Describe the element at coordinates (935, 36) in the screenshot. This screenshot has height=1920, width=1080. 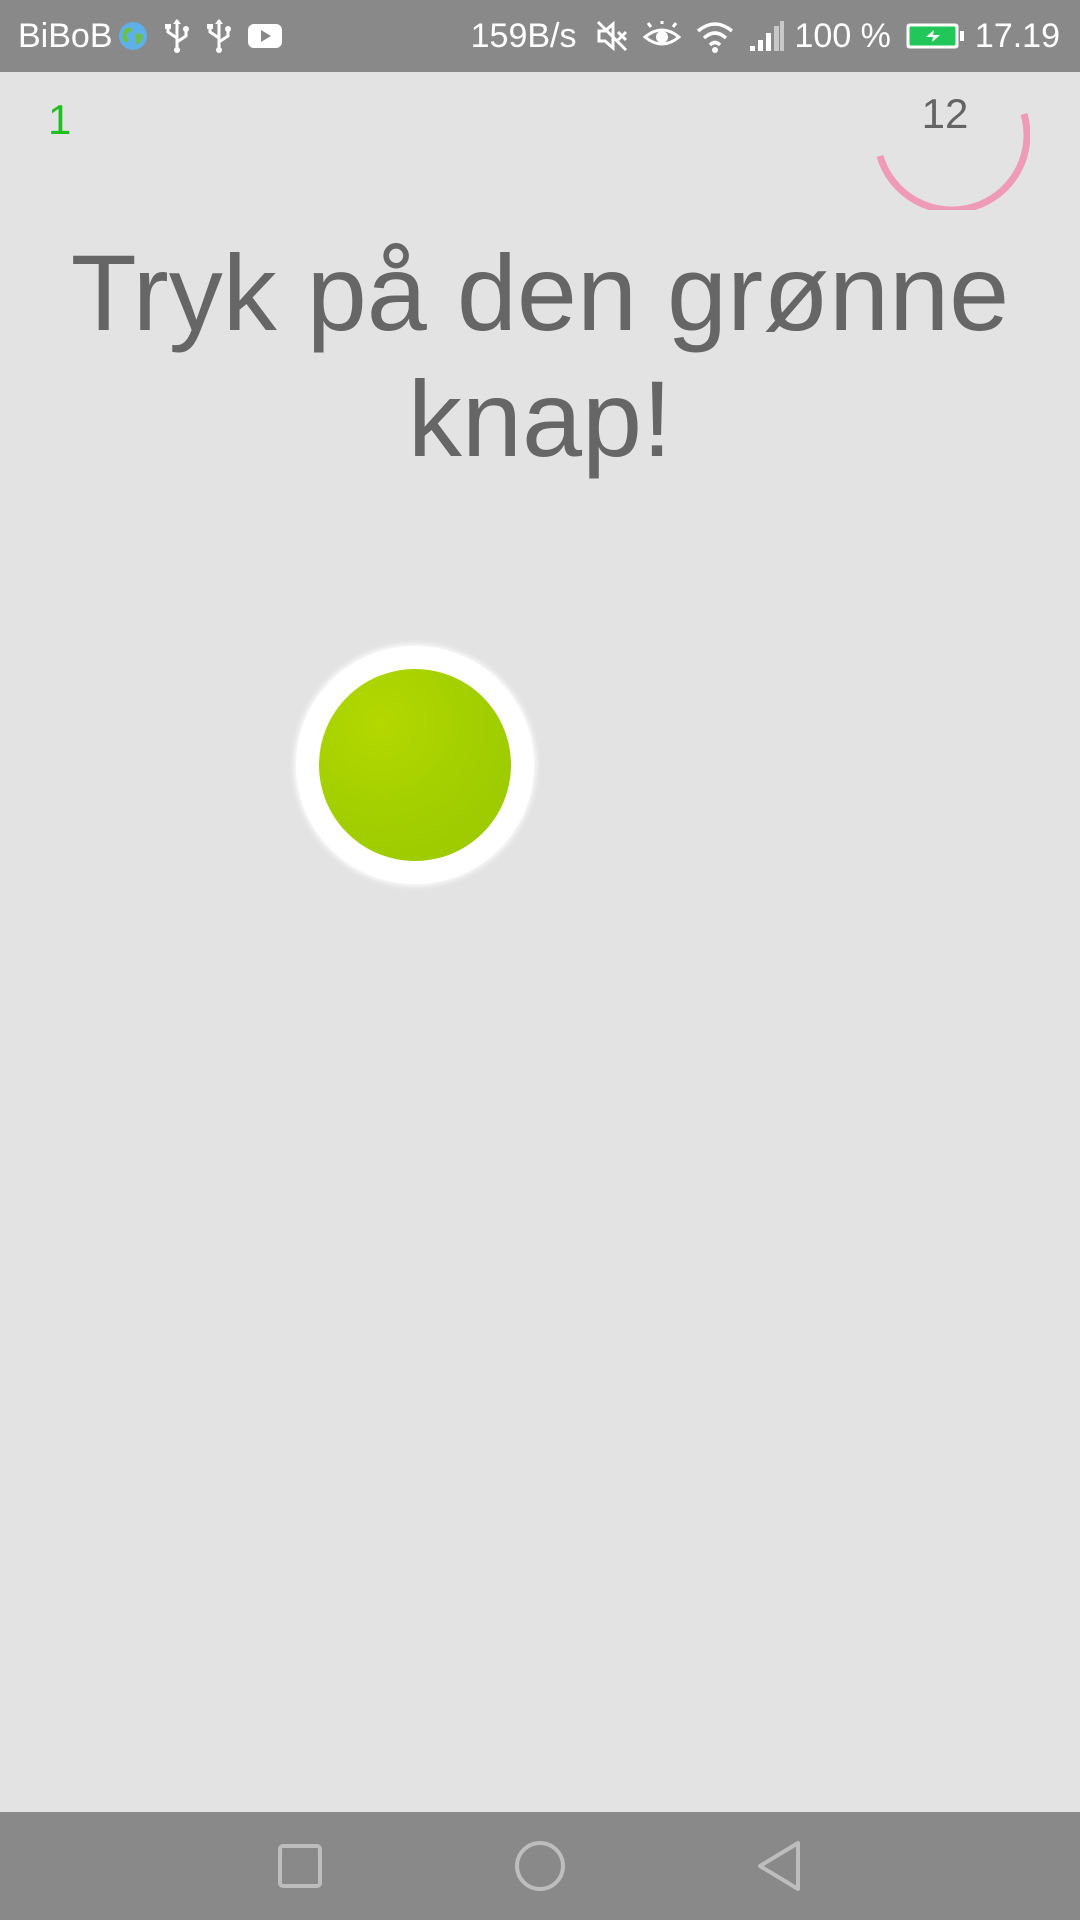
I see `battery-charging-icon` at that location.